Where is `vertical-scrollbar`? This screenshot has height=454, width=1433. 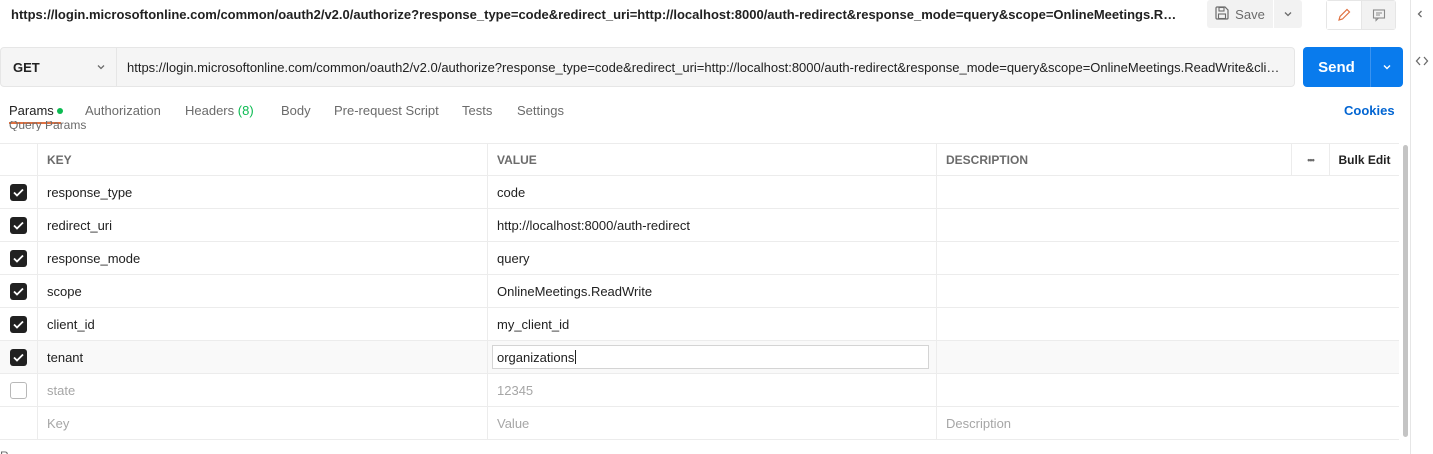 vertical-scrollbar is located at coordinates (1404, 291).